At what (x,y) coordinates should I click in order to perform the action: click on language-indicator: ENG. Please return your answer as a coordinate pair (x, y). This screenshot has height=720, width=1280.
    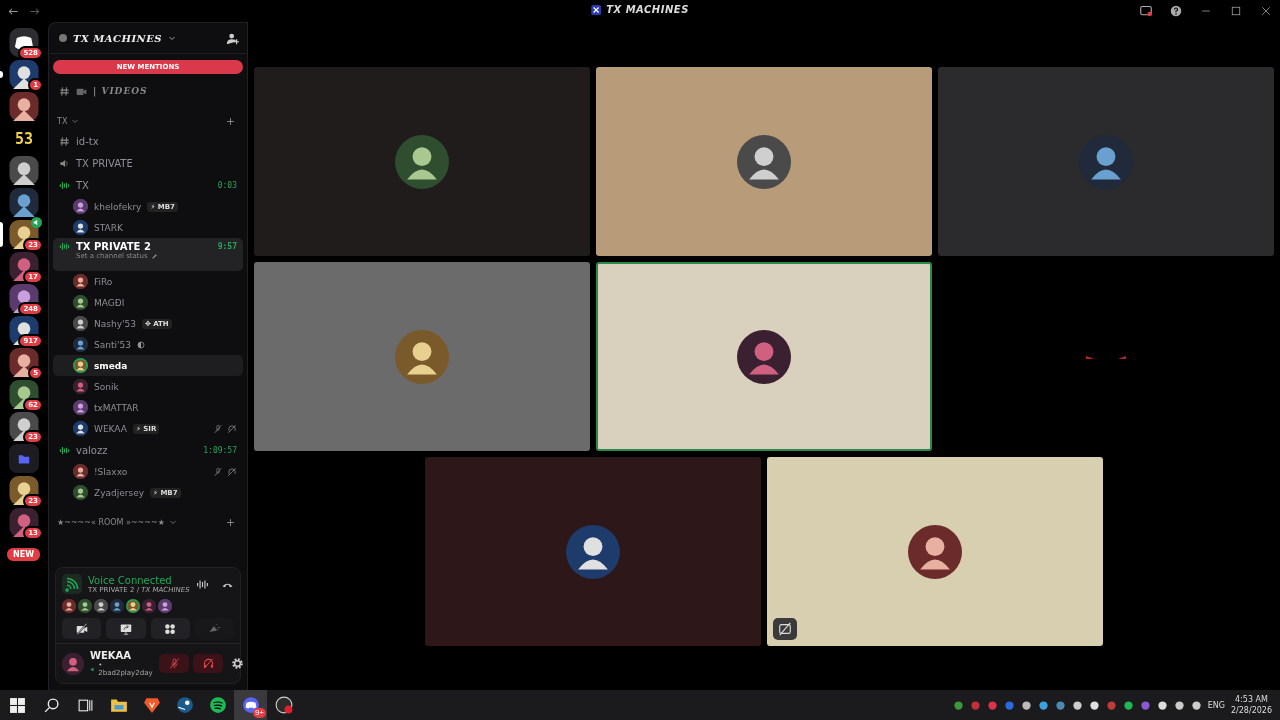
    Looking at the image, I should click on (1216, 705).